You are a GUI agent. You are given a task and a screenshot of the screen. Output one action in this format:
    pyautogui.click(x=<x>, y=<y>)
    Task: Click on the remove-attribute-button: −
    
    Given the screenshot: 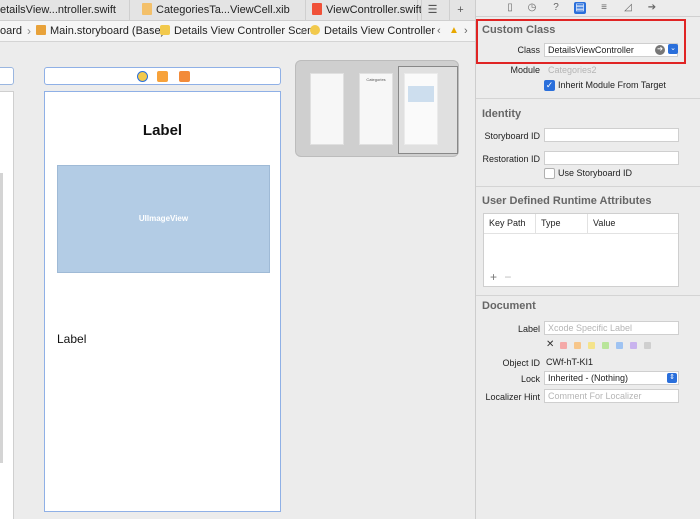 What is the action you would take?
    pyautogui.click(x=507, y=277)
    